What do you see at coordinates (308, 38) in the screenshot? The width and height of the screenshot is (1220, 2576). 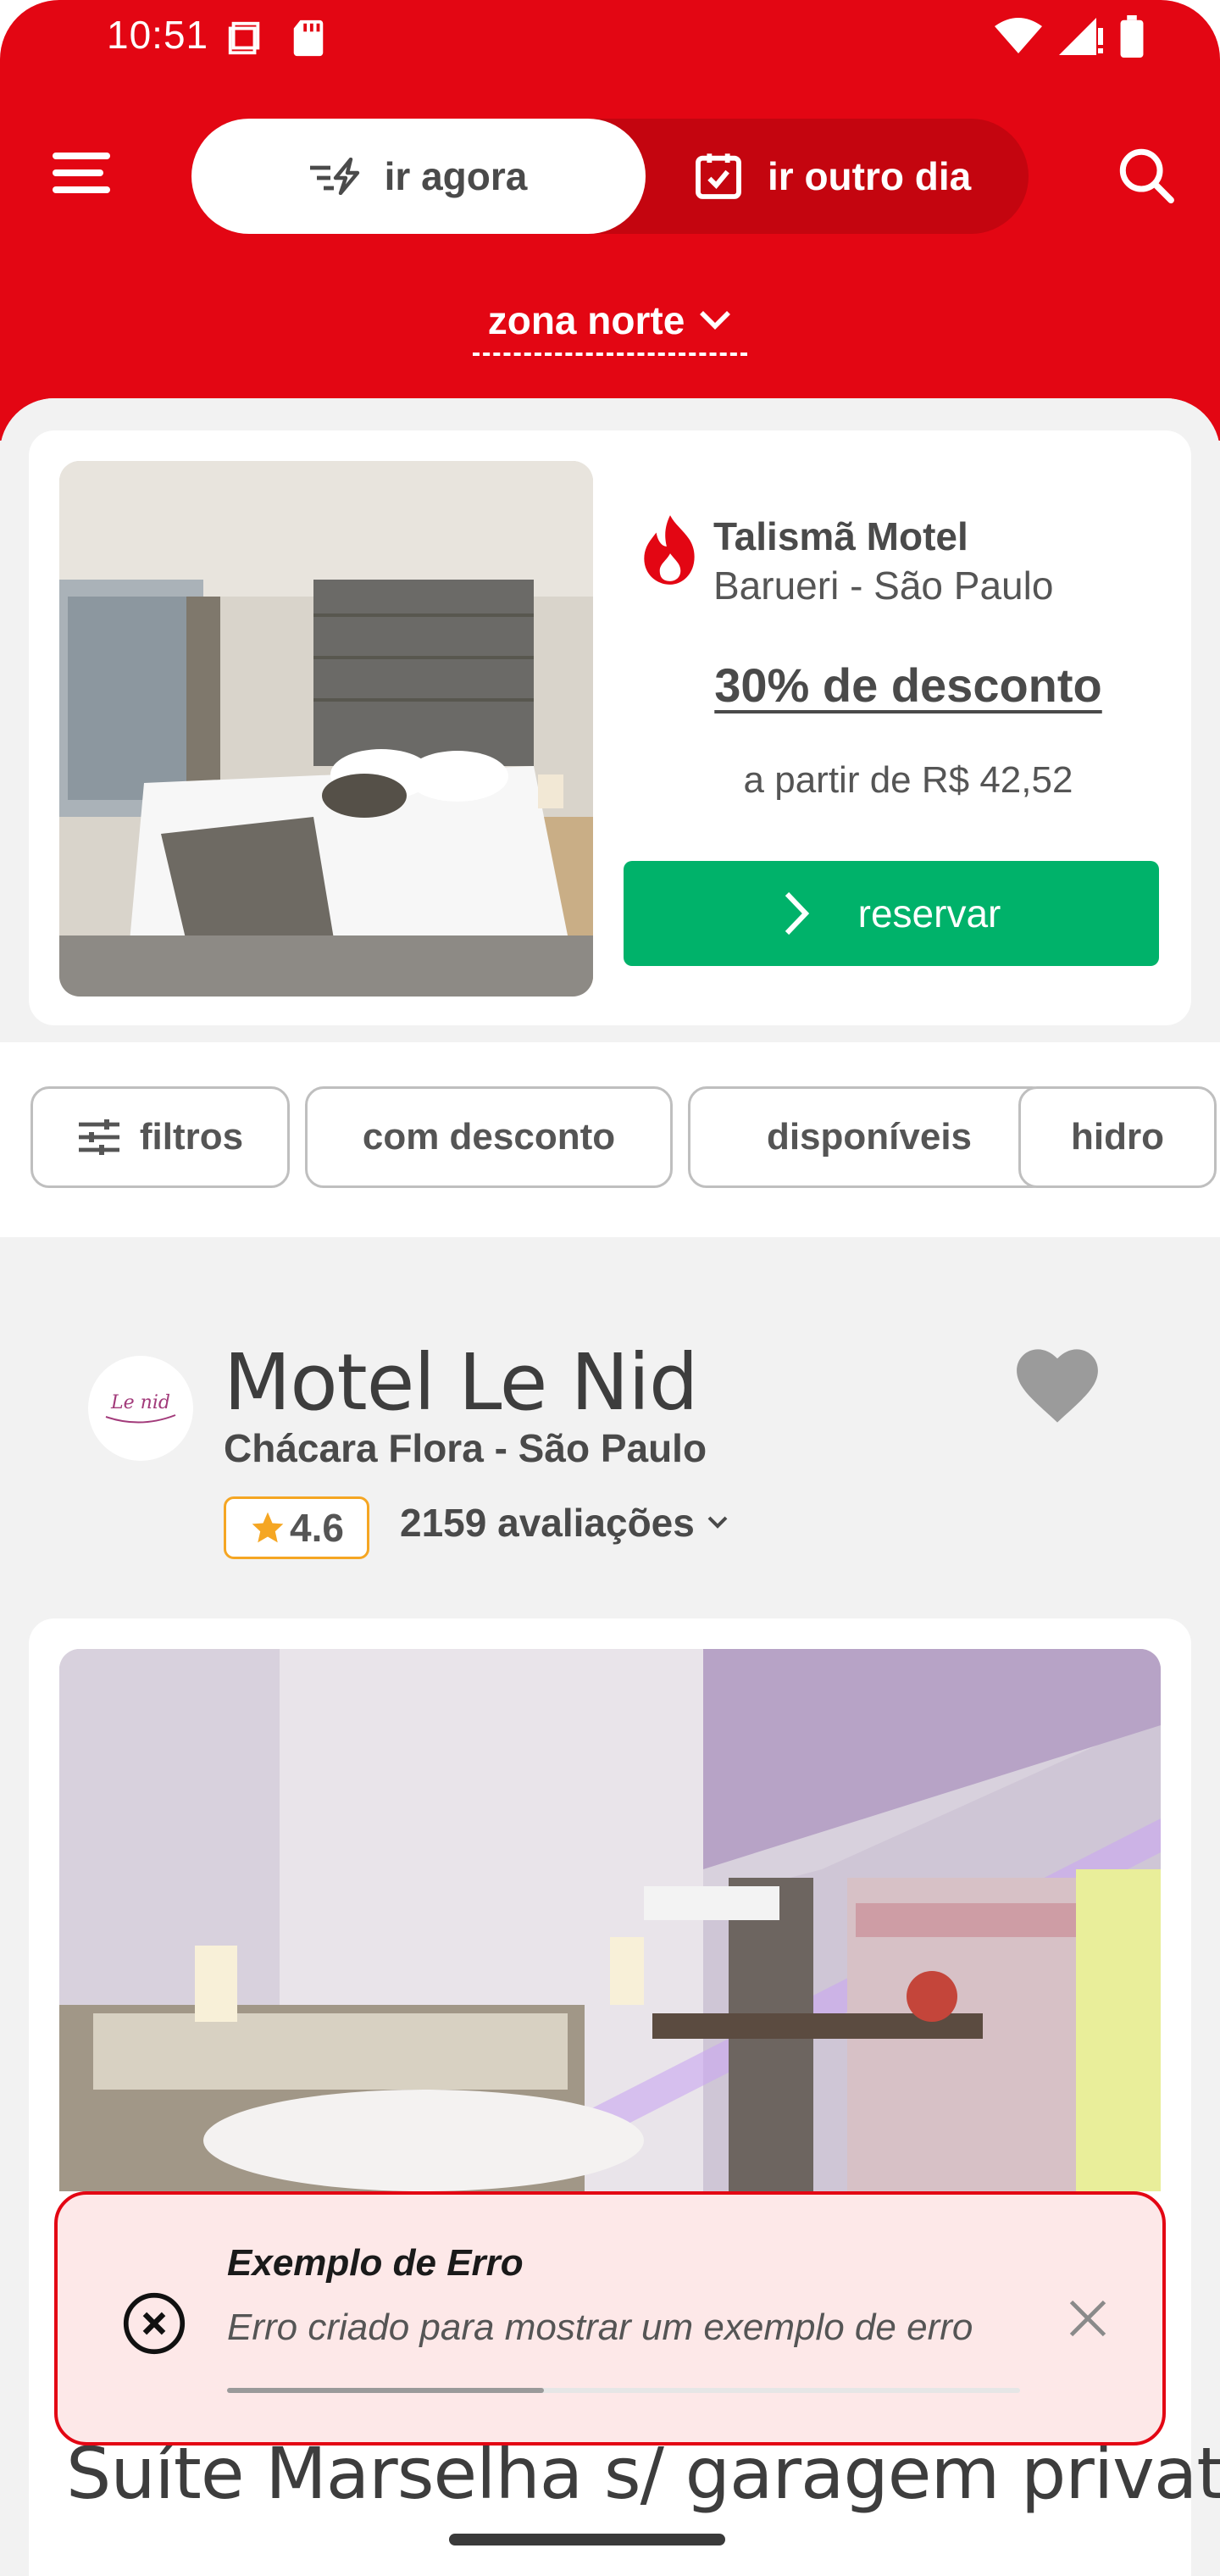 I see `sd-card-icon` at bounding box center [308, 38].